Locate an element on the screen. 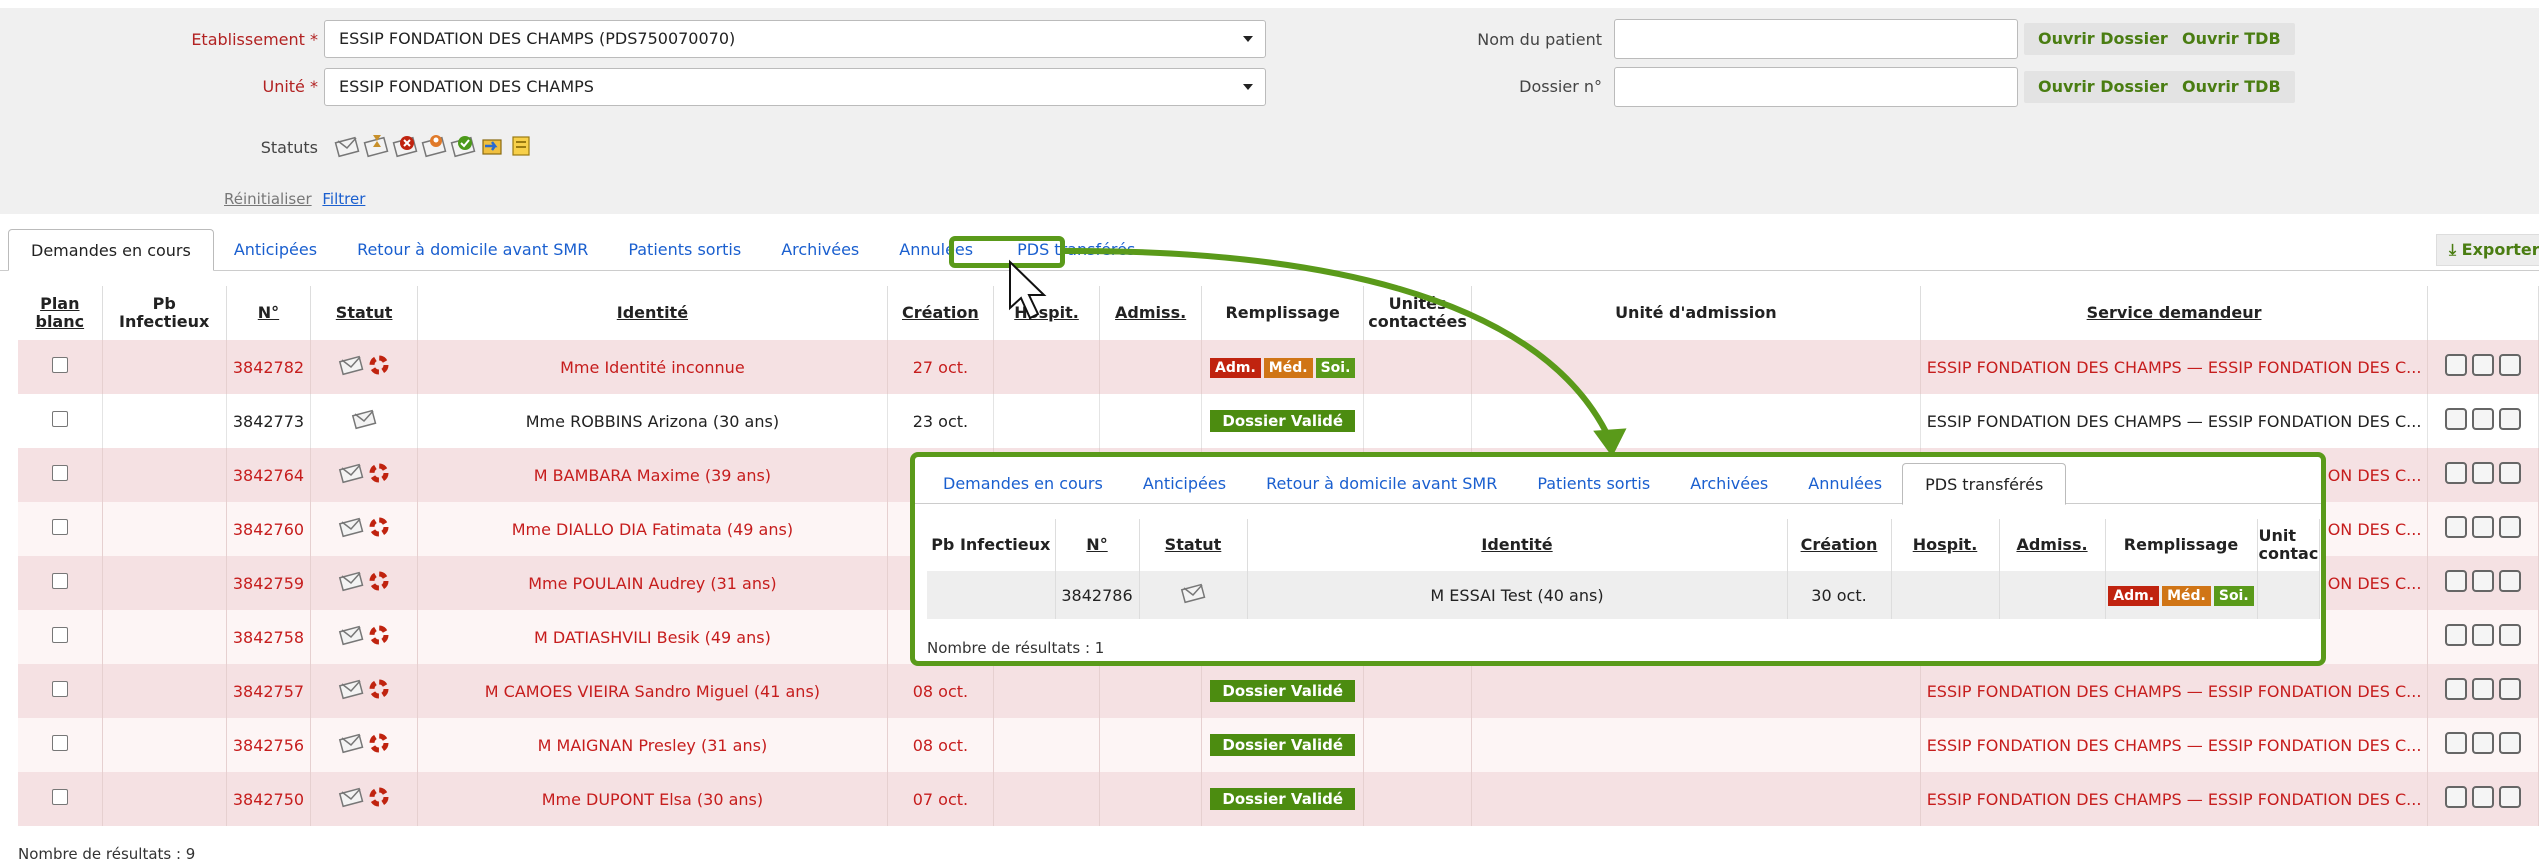 The width and height of the screenshot is (2539, 863). overlay-tab-patients-sortis: Patients sortis is located at coordinates (1593, 484).